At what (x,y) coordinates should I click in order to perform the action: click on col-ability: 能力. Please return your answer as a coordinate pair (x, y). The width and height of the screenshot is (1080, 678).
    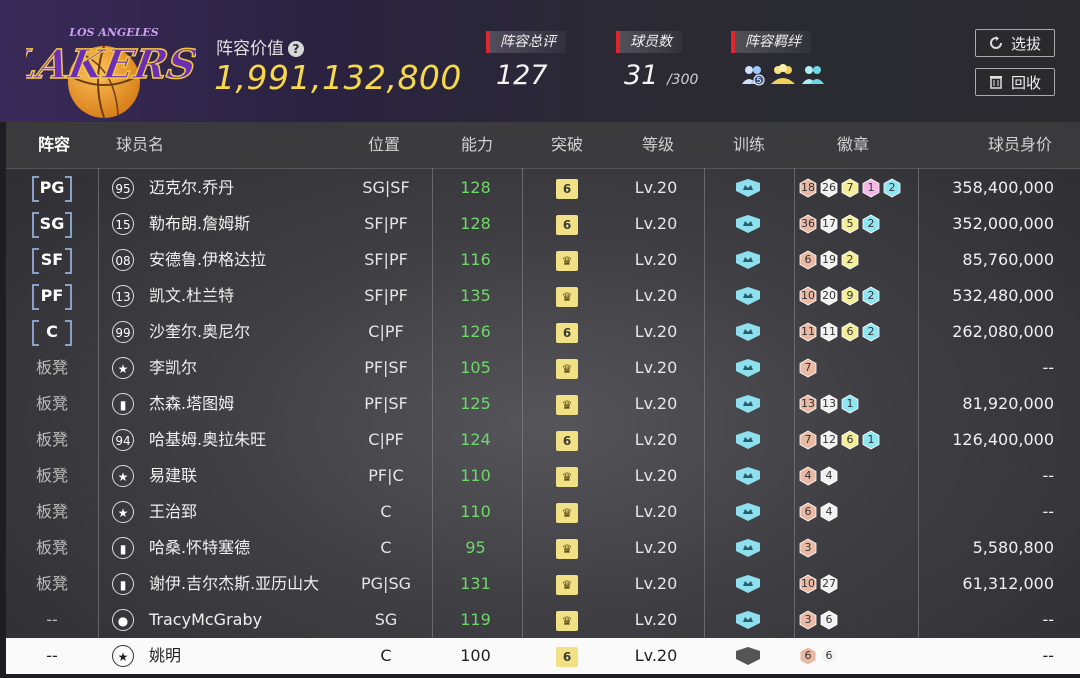
    Looking at the image, I should click on (477, 145).